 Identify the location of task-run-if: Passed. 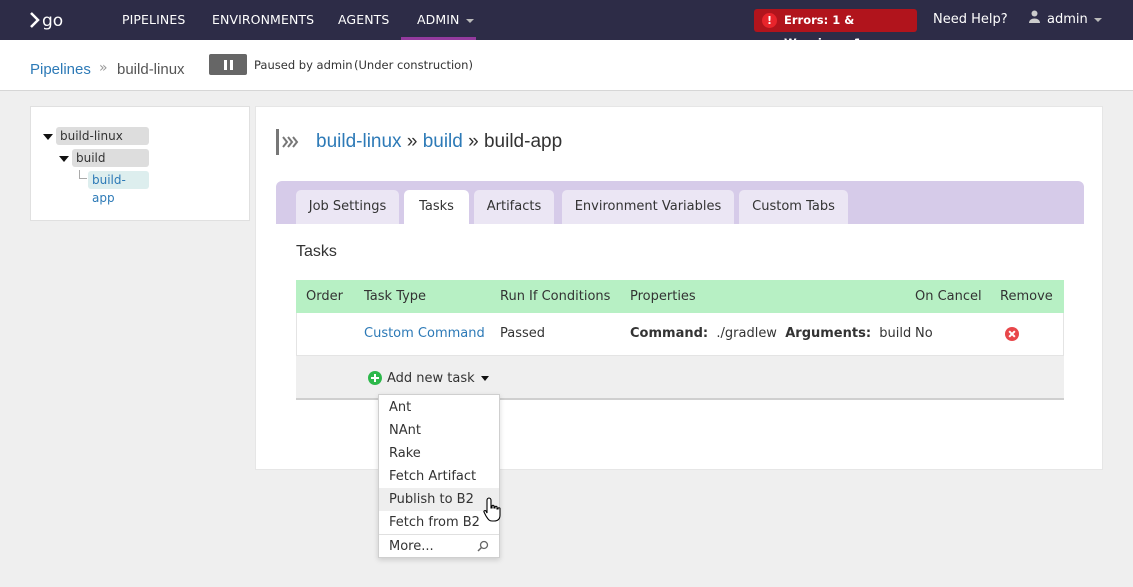
(523, 333).